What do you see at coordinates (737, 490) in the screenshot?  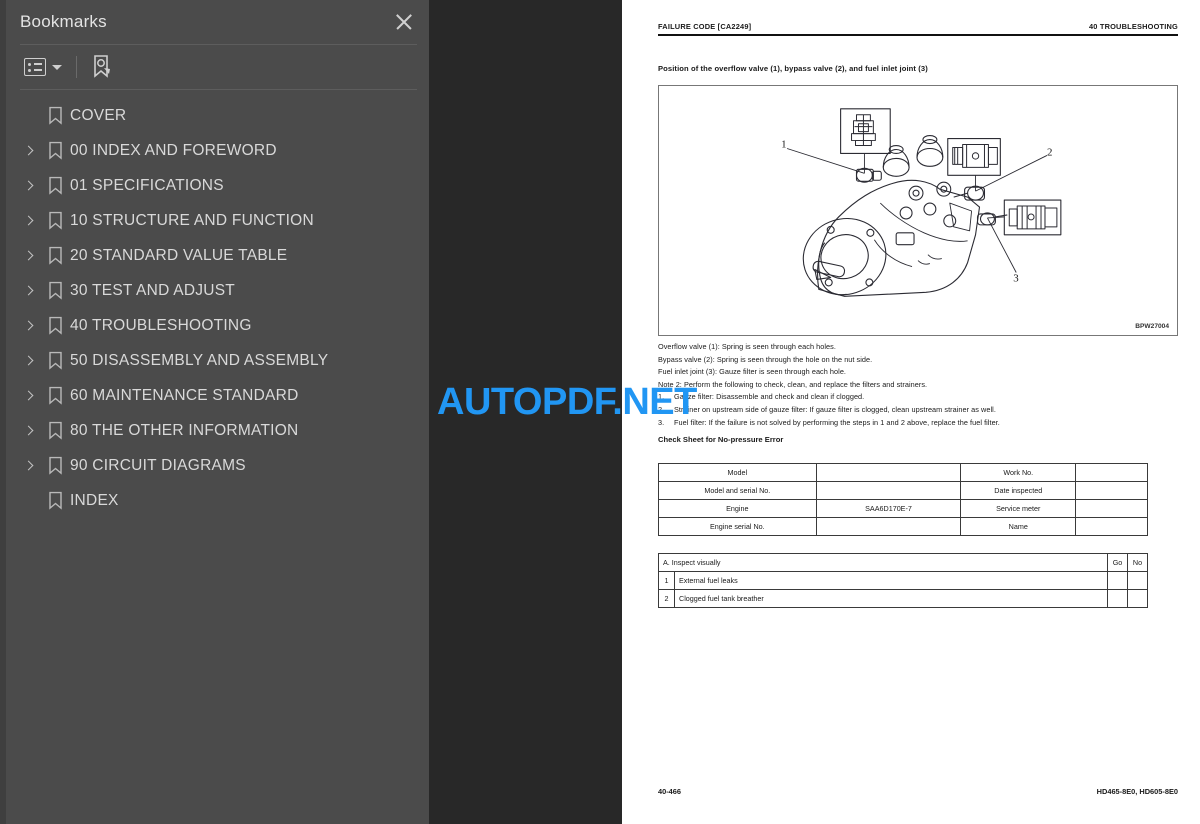 I see `table-cell: Model and serial No.` at bounding box center [737, 490].